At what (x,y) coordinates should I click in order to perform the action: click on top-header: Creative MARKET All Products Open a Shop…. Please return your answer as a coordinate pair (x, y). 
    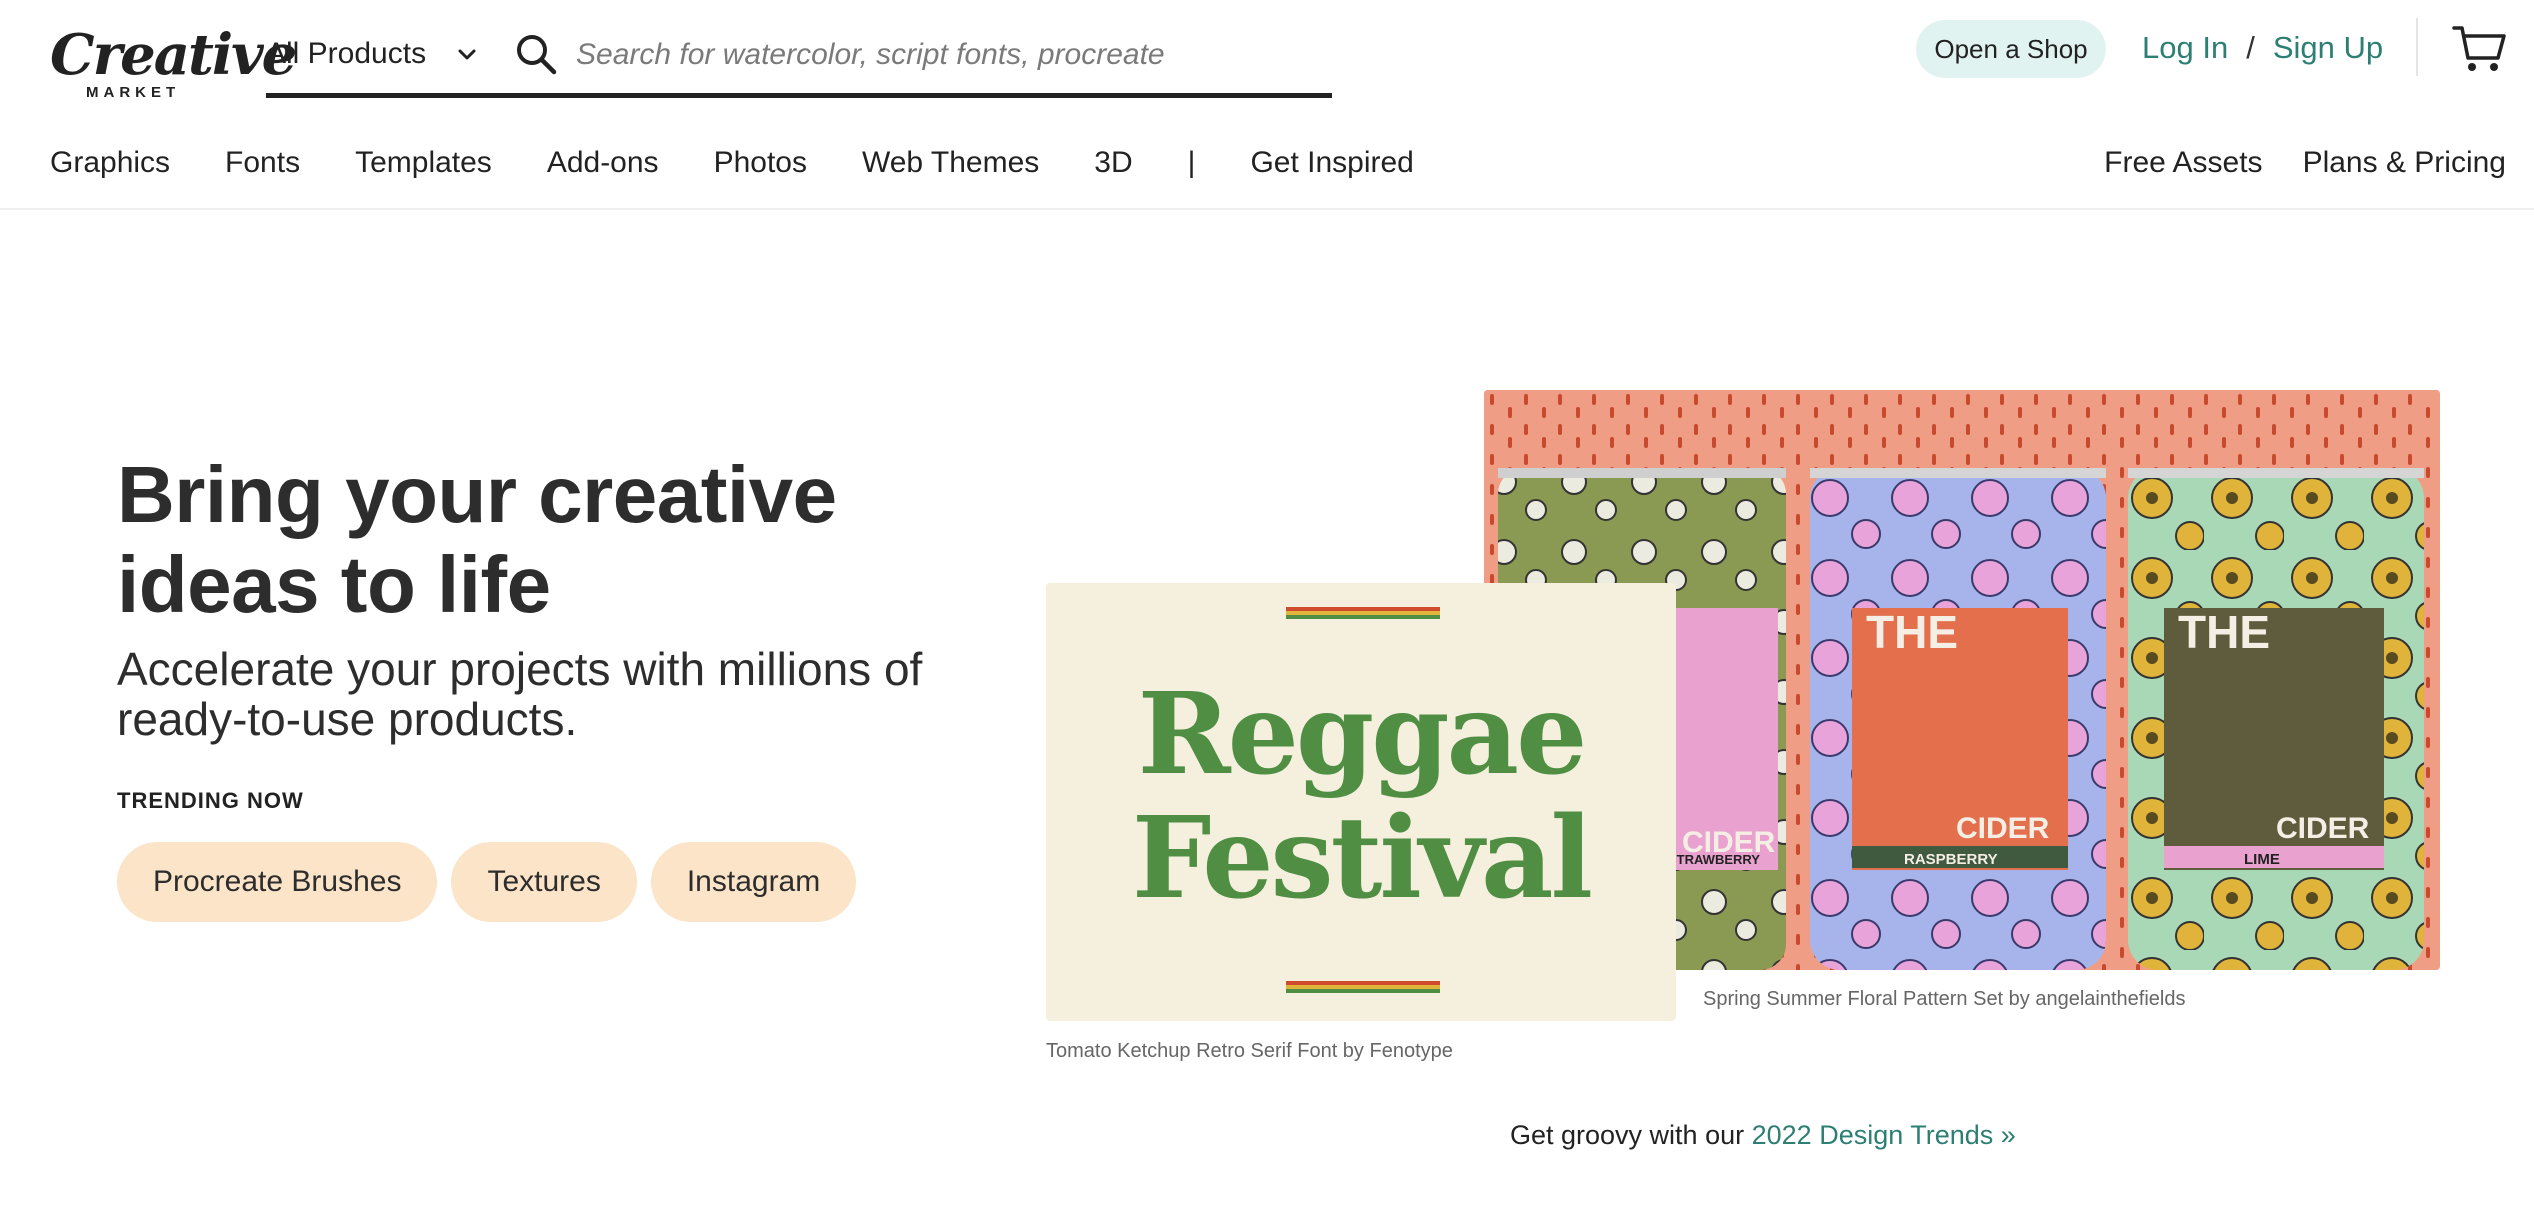
    Looking at the image, I should click on (1267, 59).